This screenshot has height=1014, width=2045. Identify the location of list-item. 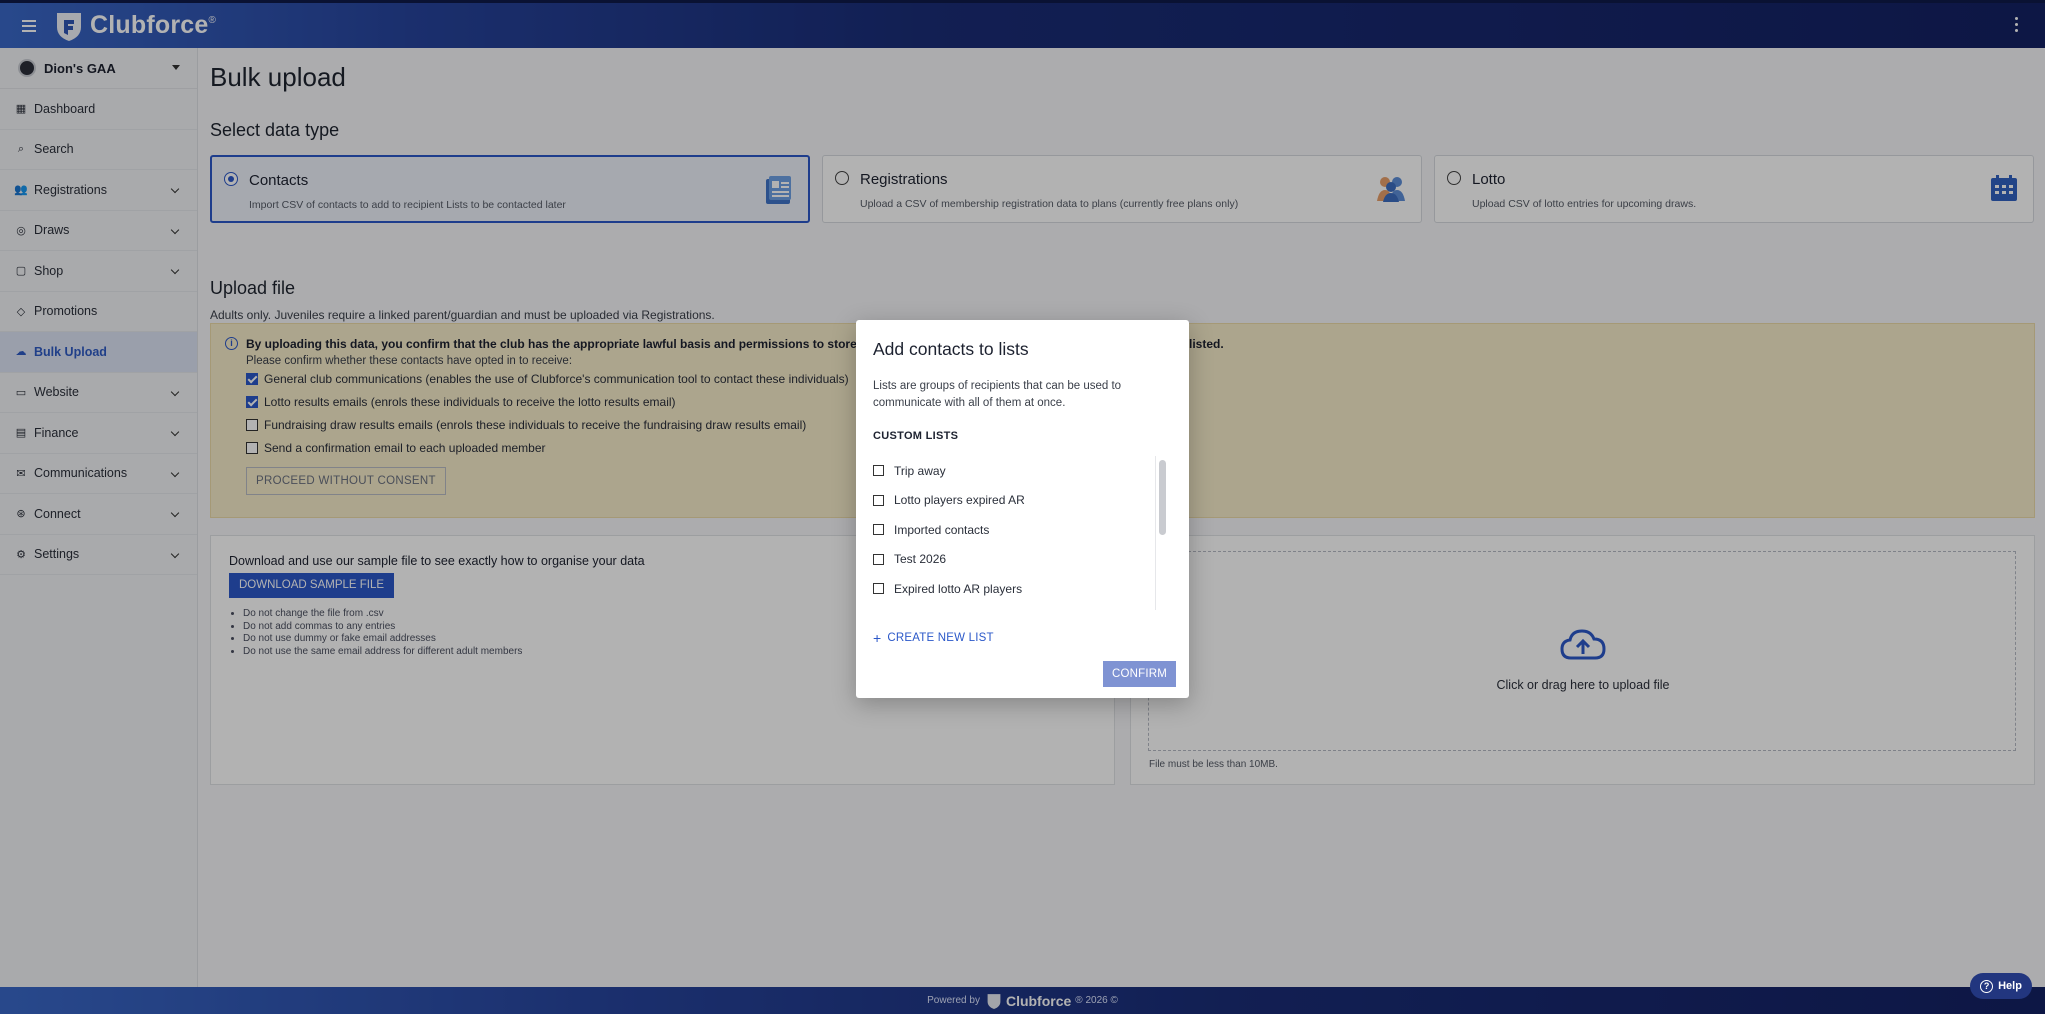
(1021, 607).